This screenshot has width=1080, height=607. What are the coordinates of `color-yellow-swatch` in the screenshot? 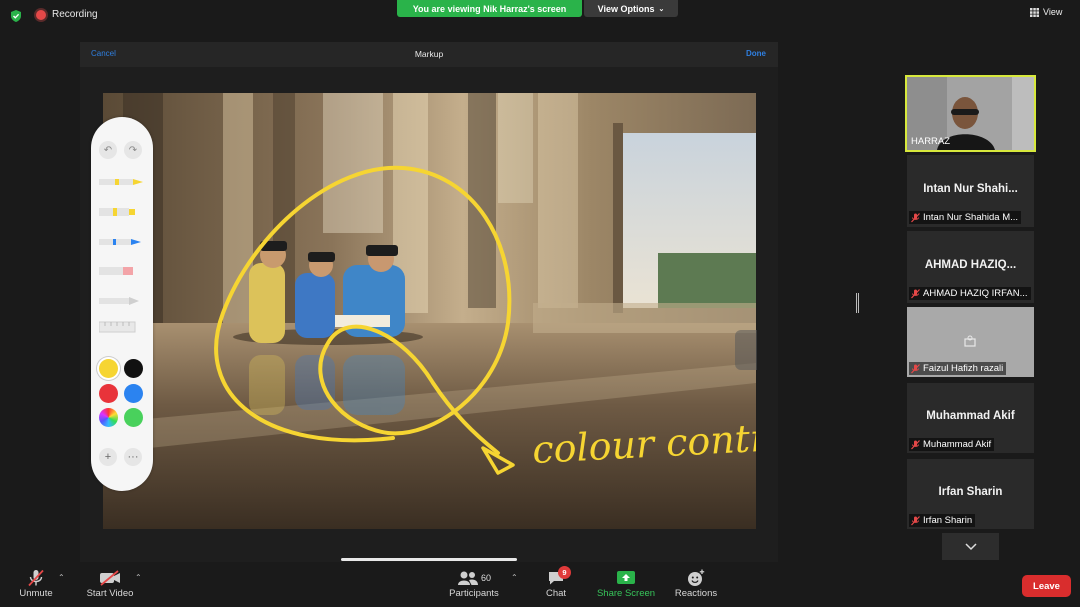 It's located at (108, 368).